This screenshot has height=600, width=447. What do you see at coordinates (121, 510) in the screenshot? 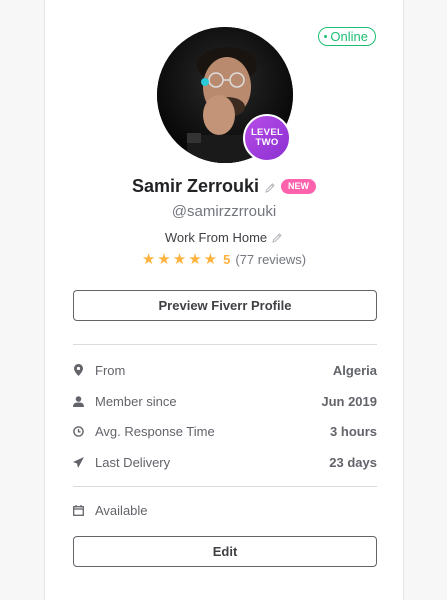
I see `availability-label: Available` at bounding box center [121, 510].